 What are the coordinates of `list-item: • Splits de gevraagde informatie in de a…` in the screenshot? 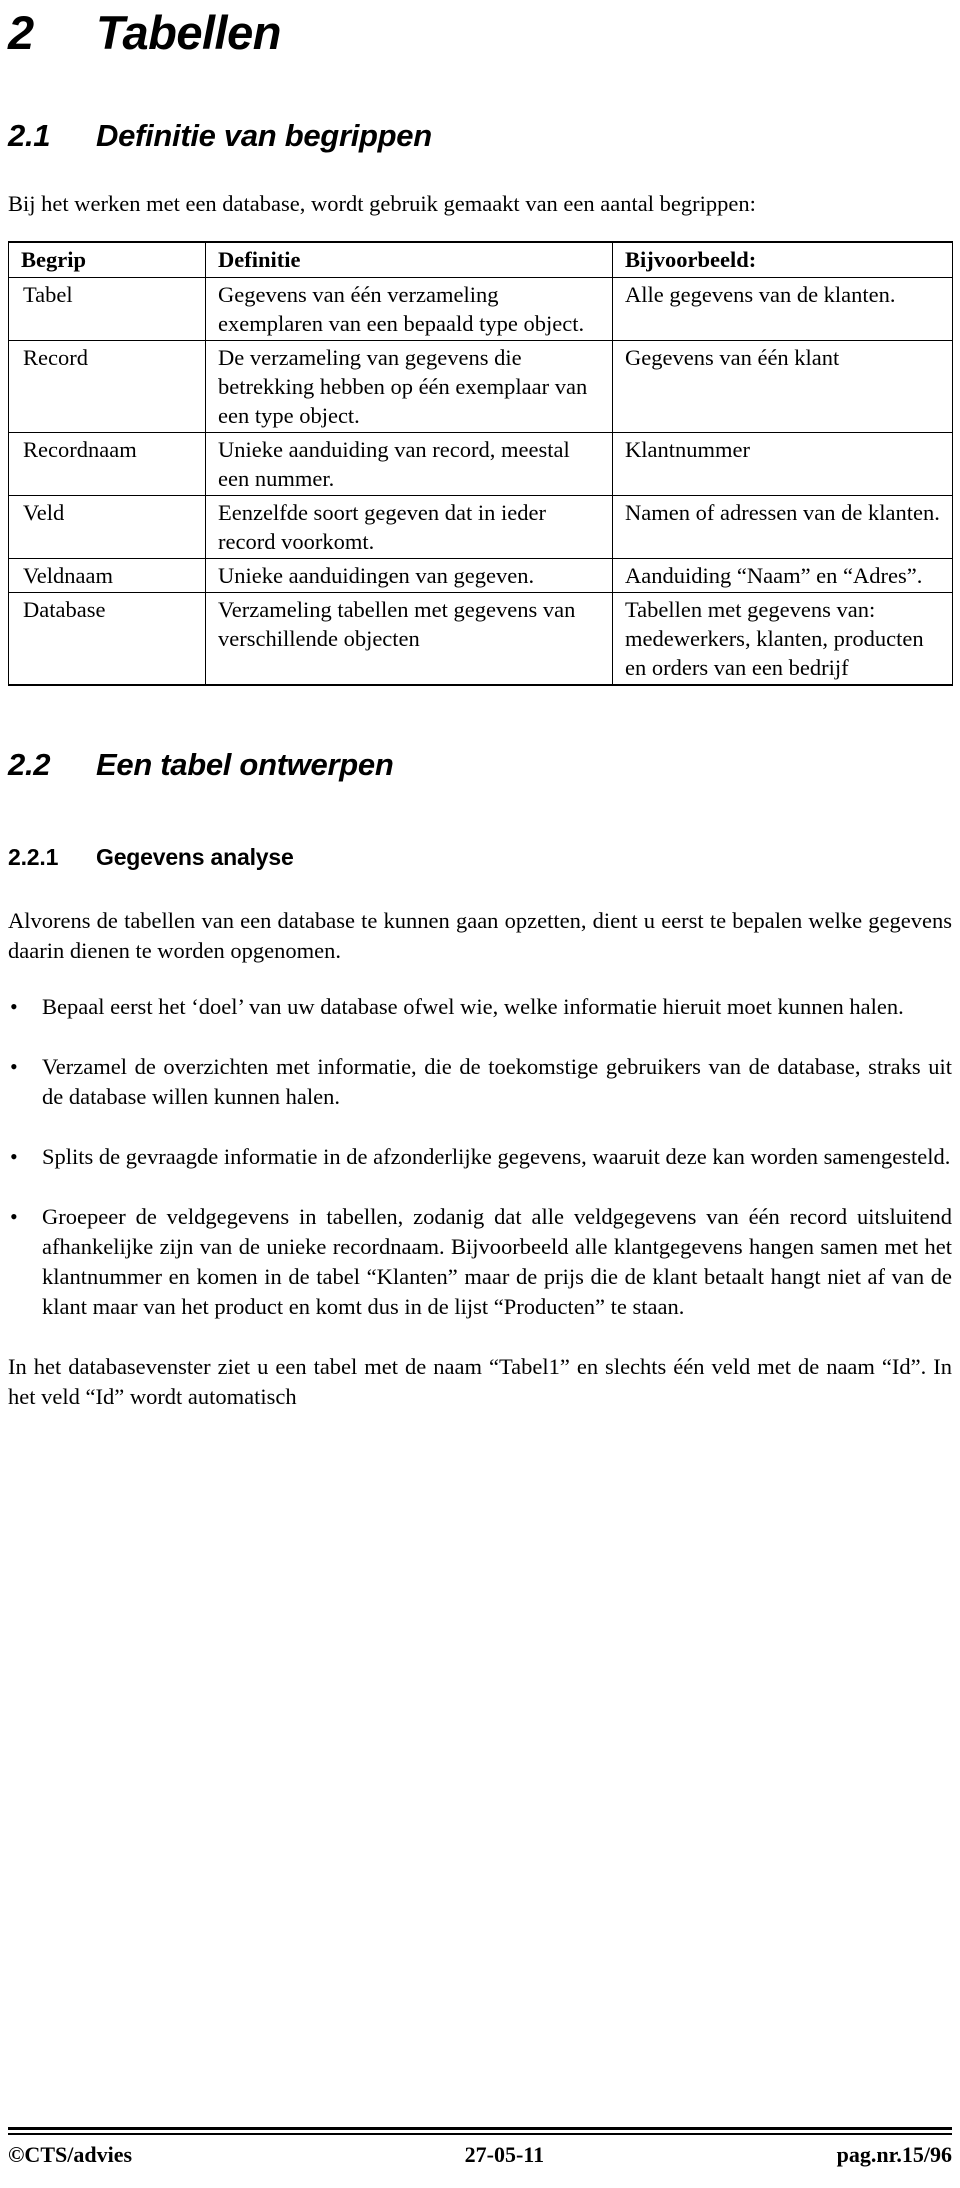 It's located at (480, 1157).